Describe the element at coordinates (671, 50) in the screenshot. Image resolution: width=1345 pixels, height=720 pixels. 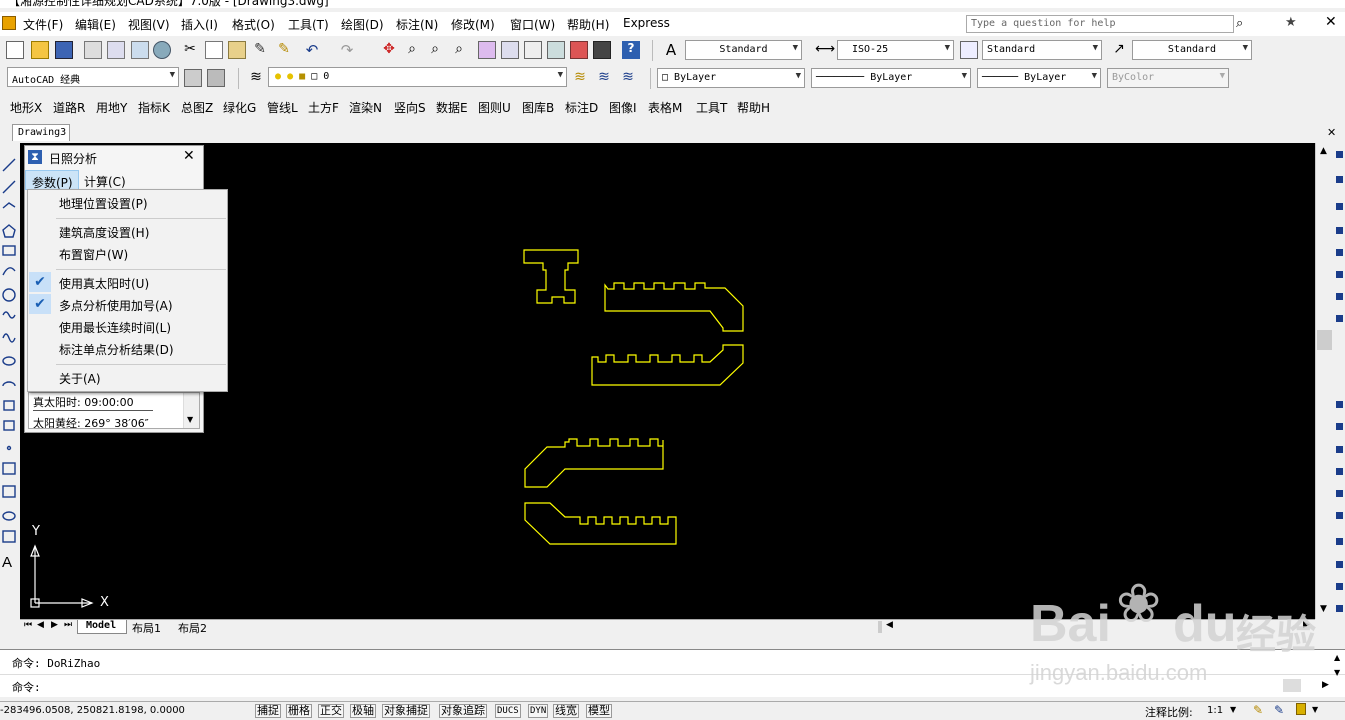
I see `text-style-icon: A` at that location.